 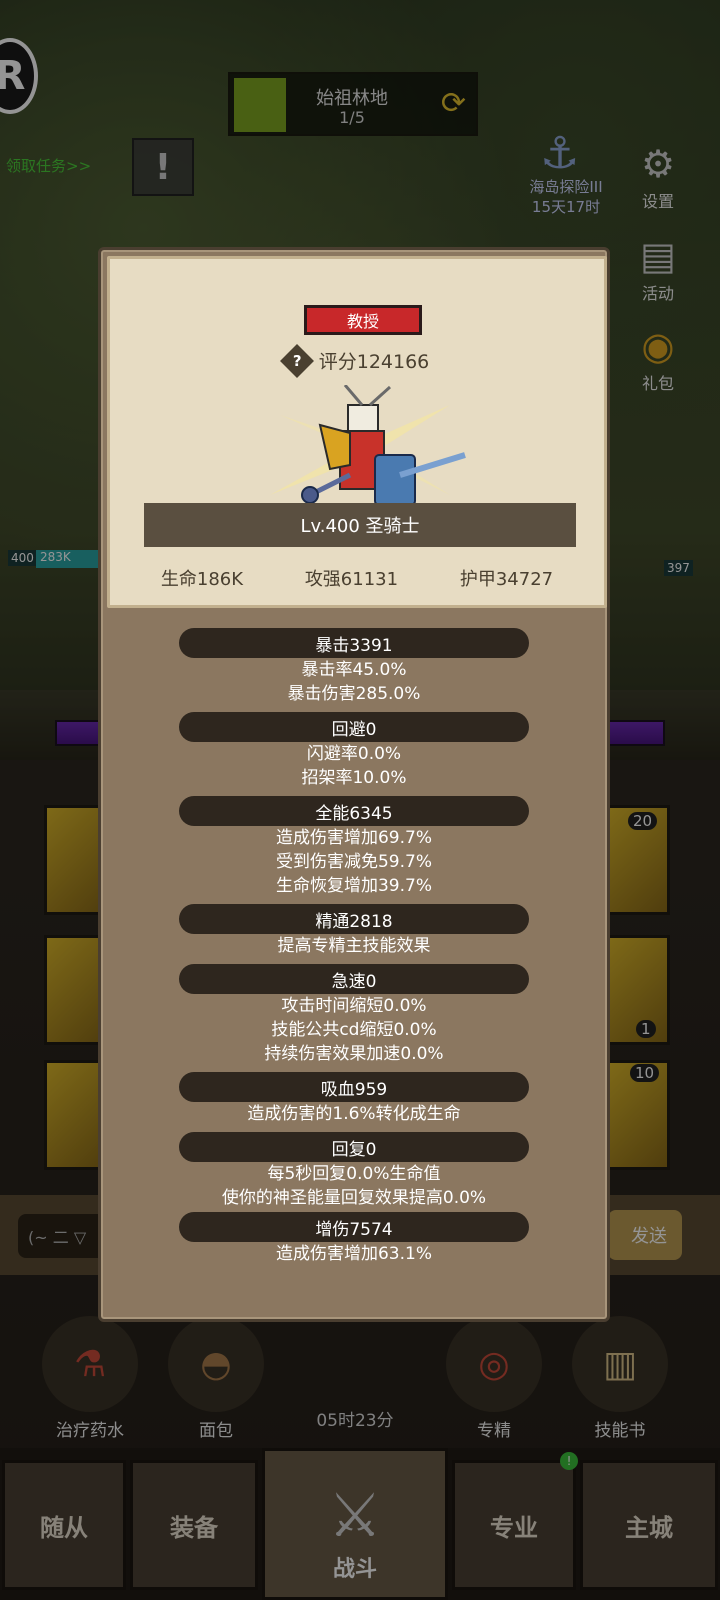 What do you see at coordinates (351, 579) in the screenshot?
I see `stat-attack-power: 攻强61131` at bounding box center [351, 579].